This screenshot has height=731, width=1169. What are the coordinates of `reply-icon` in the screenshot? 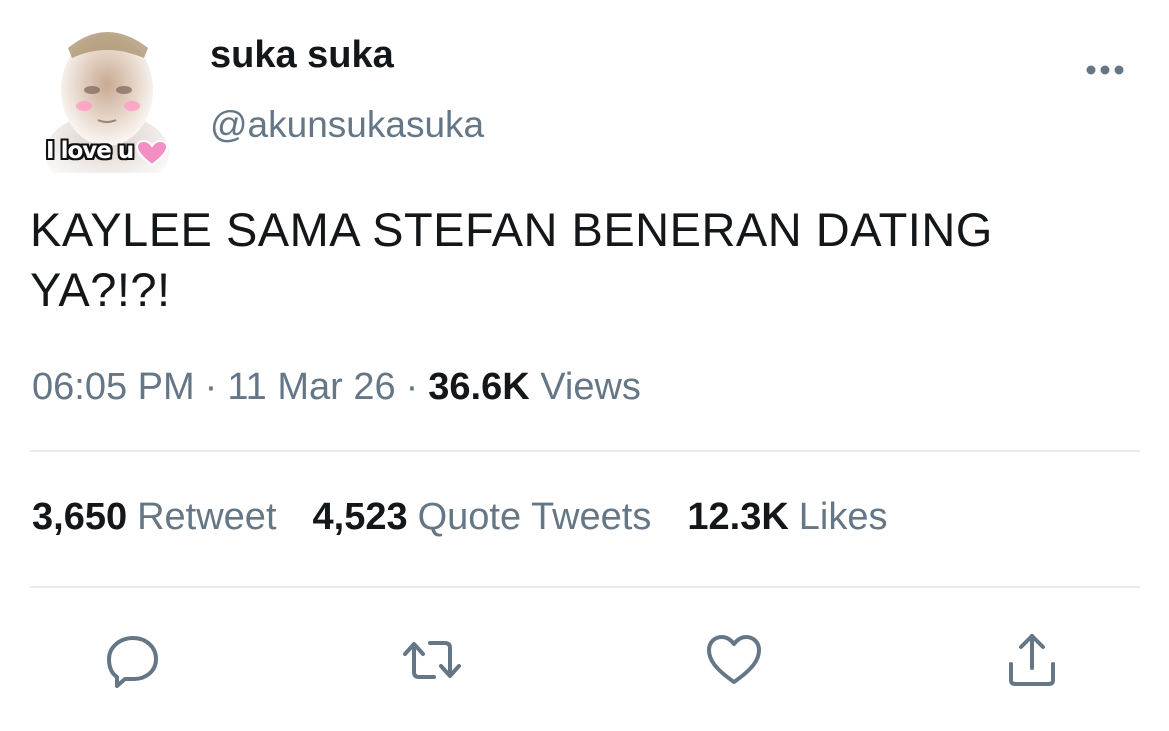 It's located at (132, 662).